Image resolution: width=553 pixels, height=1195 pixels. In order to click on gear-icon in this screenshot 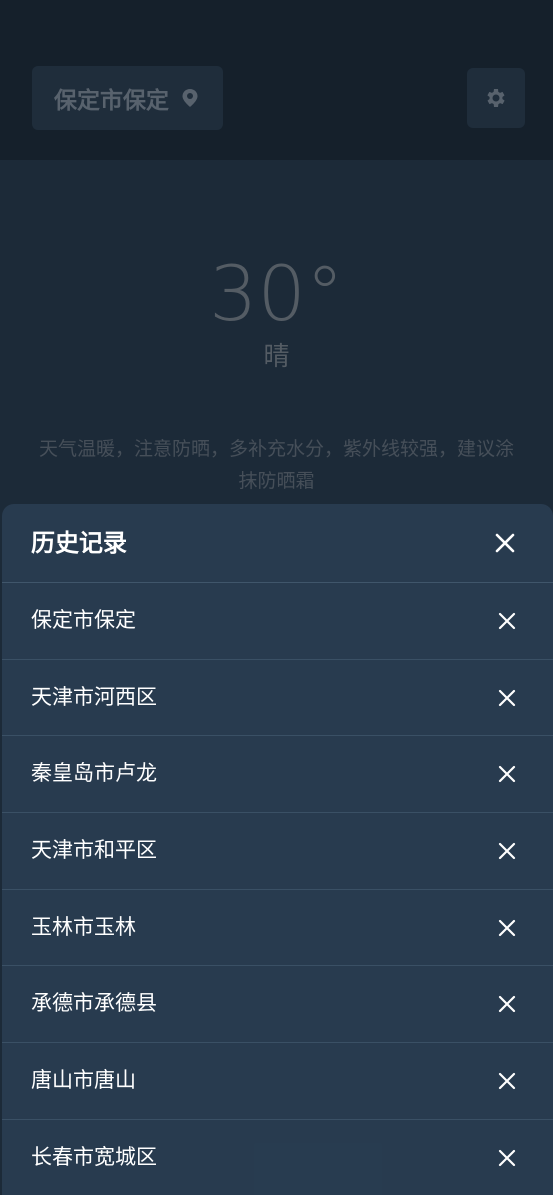, I will do `click(496, 98)`.